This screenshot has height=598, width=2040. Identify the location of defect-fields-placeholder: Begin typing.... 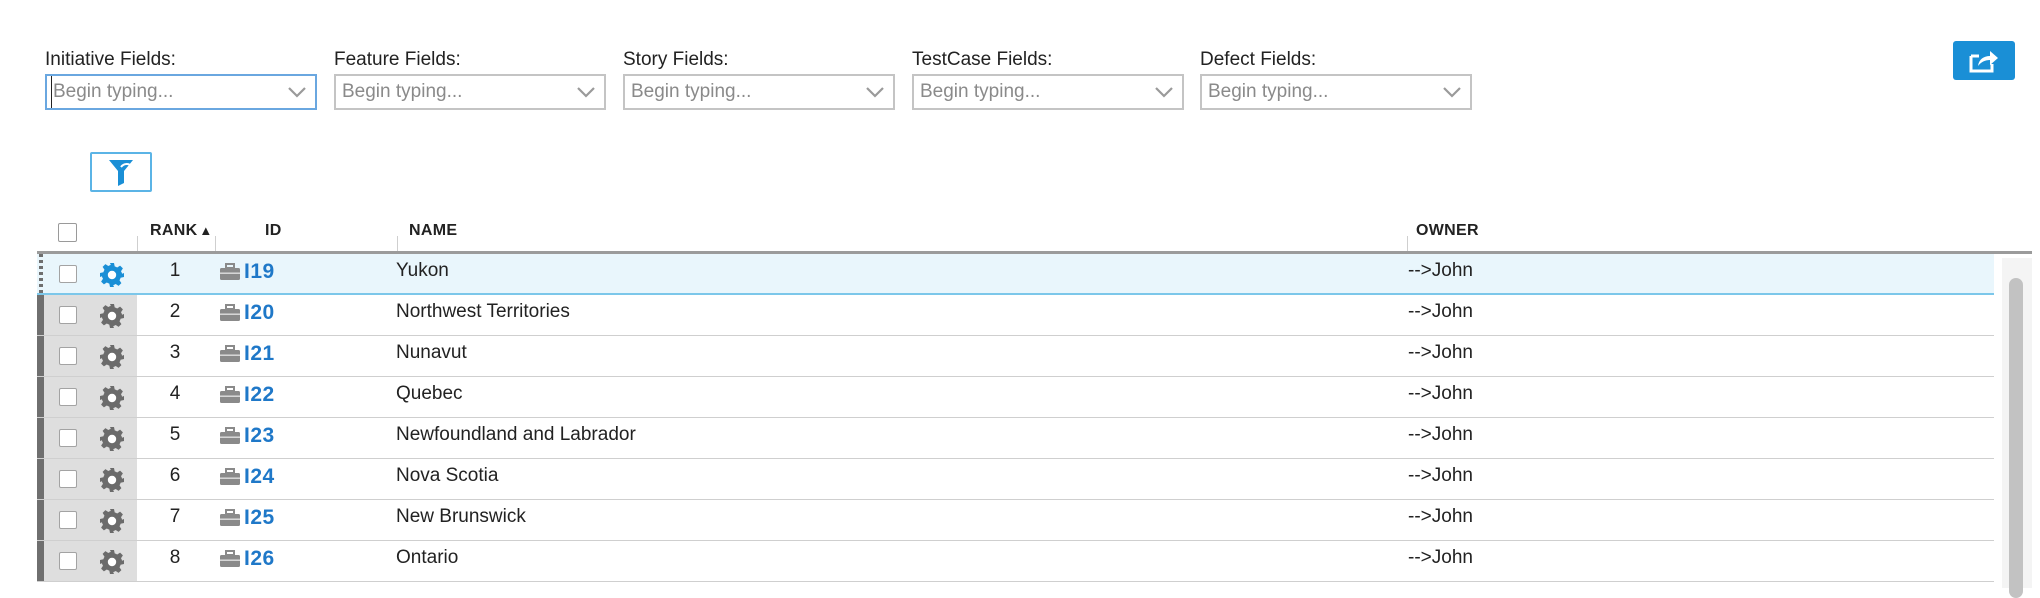
(1268, 91).